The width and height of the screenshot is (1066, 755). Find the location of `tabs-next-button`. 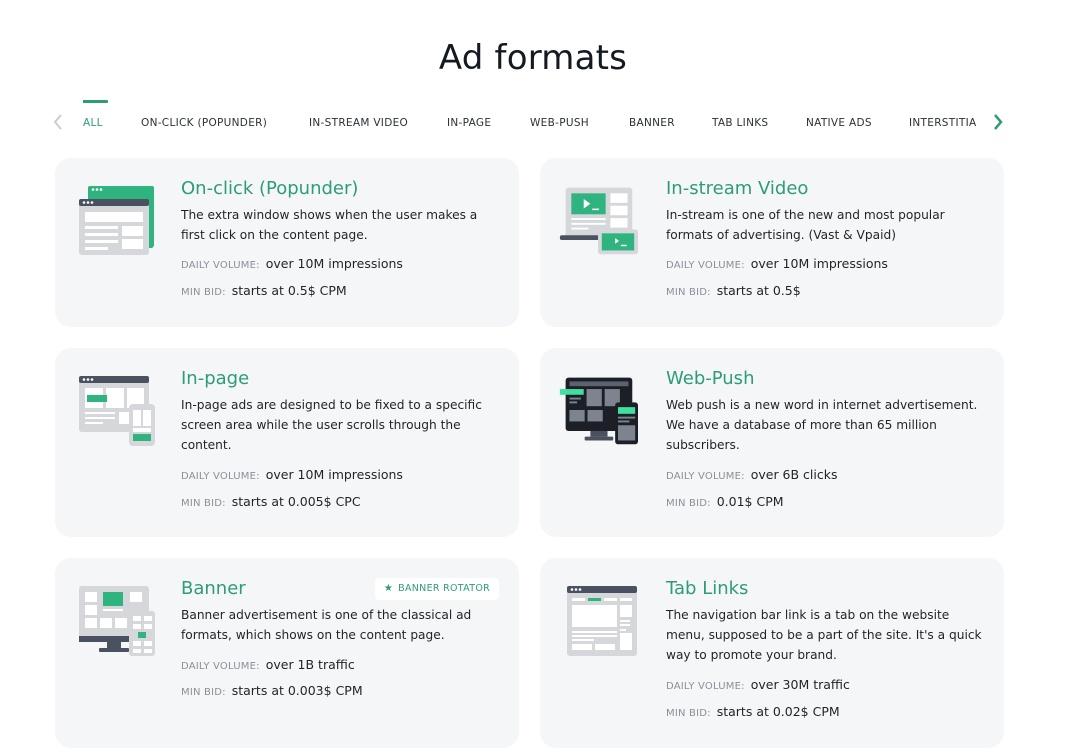

tabs-next-button is located at coordinates (998, 122).